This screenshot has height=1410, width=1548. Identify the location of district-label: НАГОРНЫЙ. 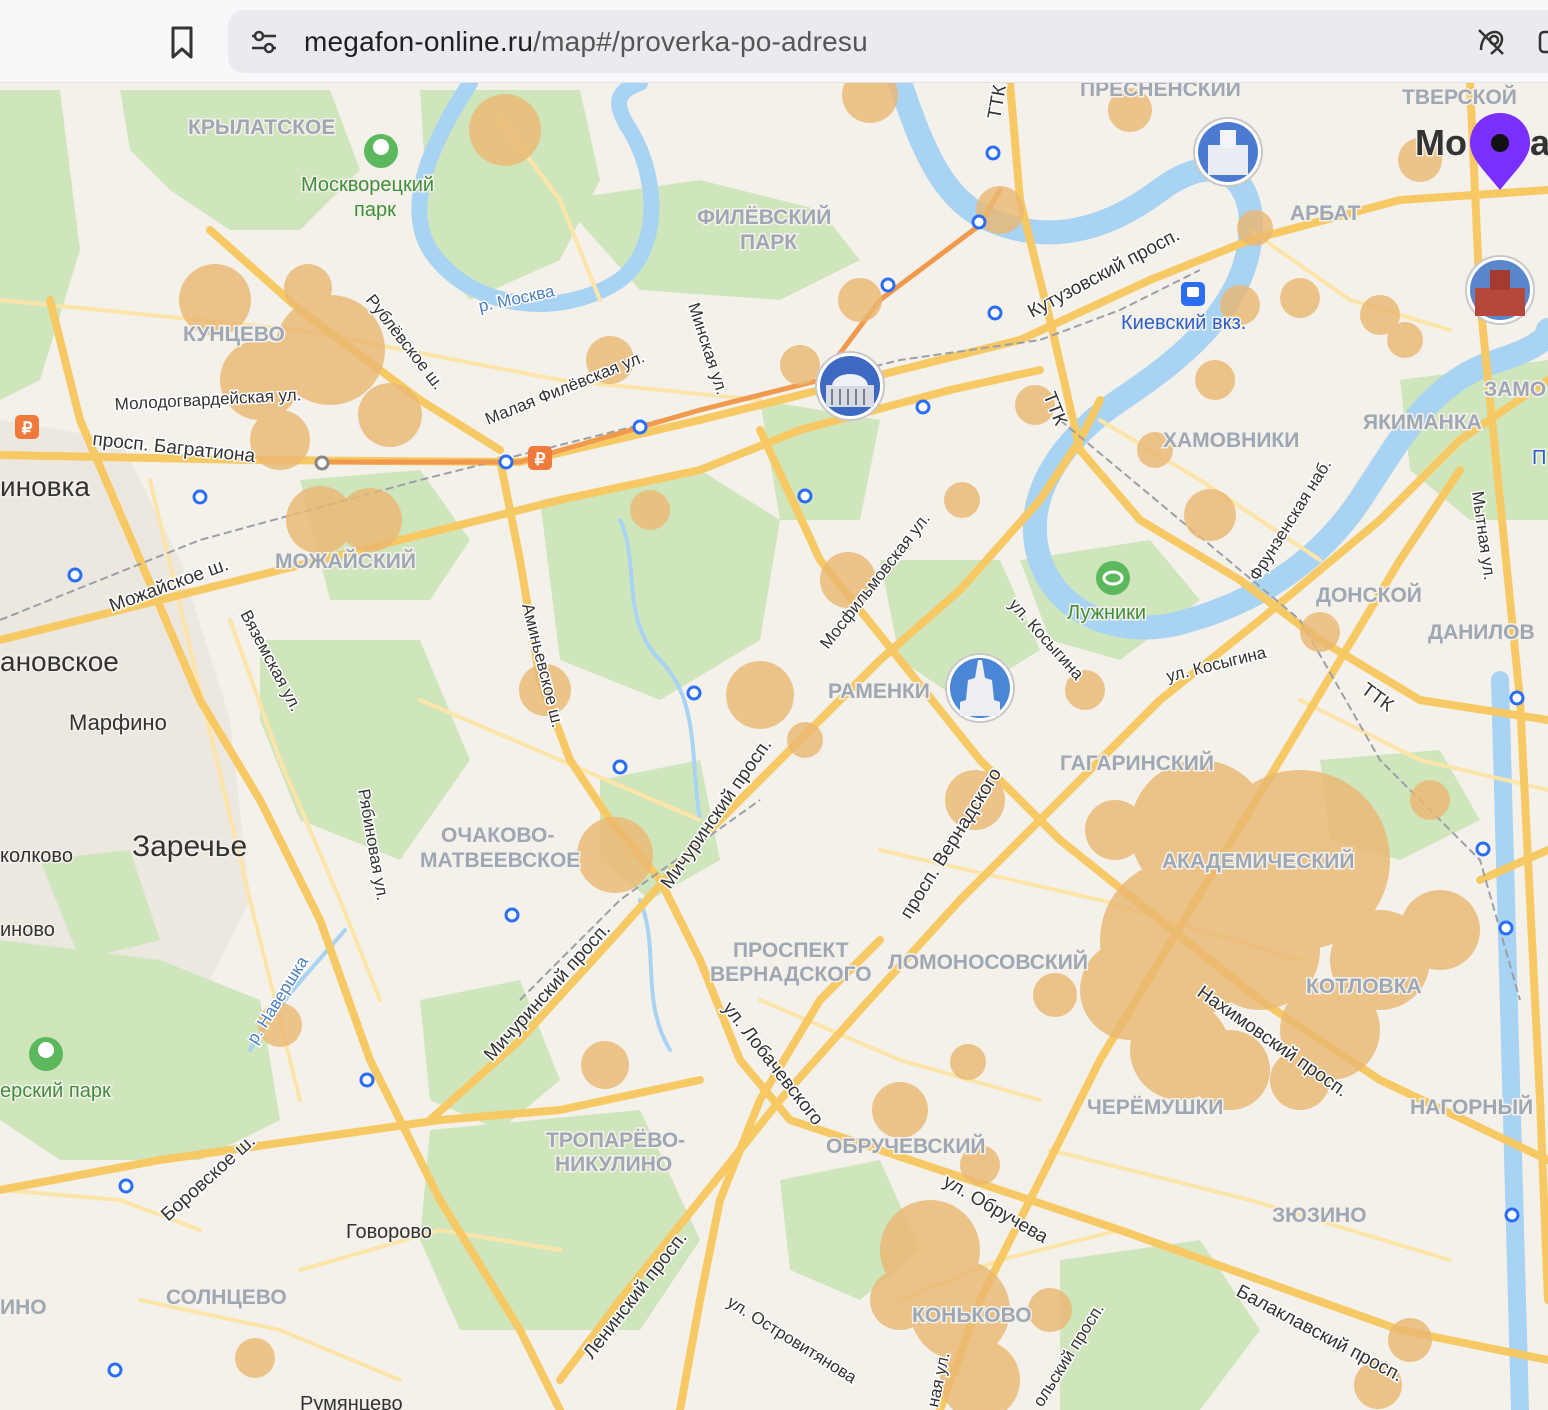
(1471, 1107).